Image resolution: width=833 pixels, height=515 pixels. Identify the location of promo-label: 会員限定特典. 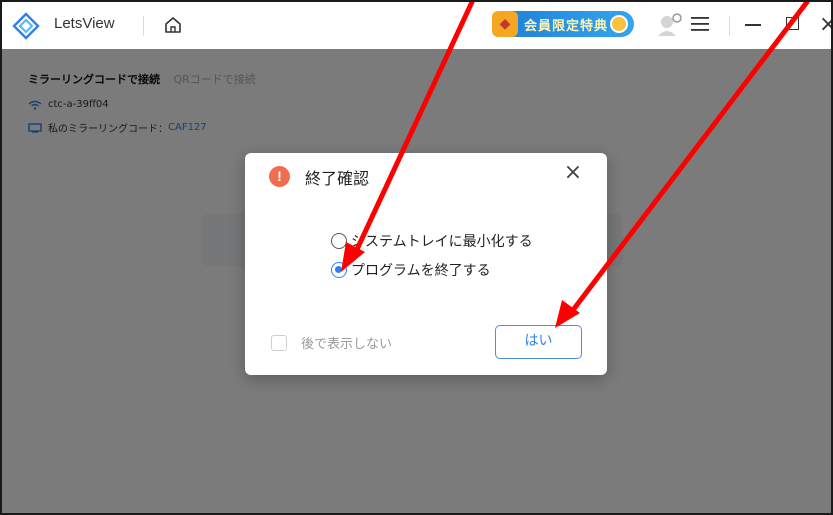
(566, 26).